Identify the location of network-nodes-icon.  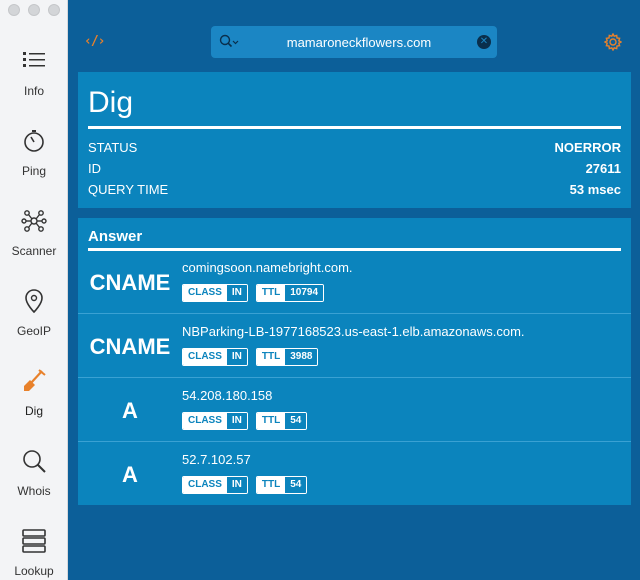
(34, 221).